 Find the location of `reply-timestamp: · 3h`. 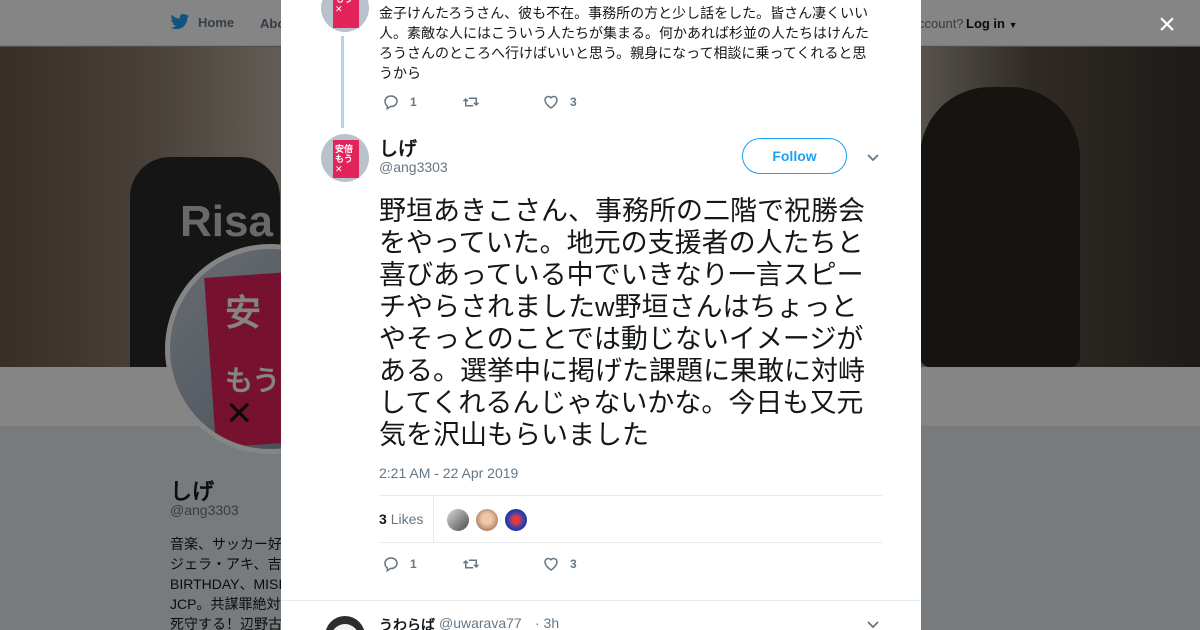

reply-timestamp: · 3h is located at coordinates (547, 622).